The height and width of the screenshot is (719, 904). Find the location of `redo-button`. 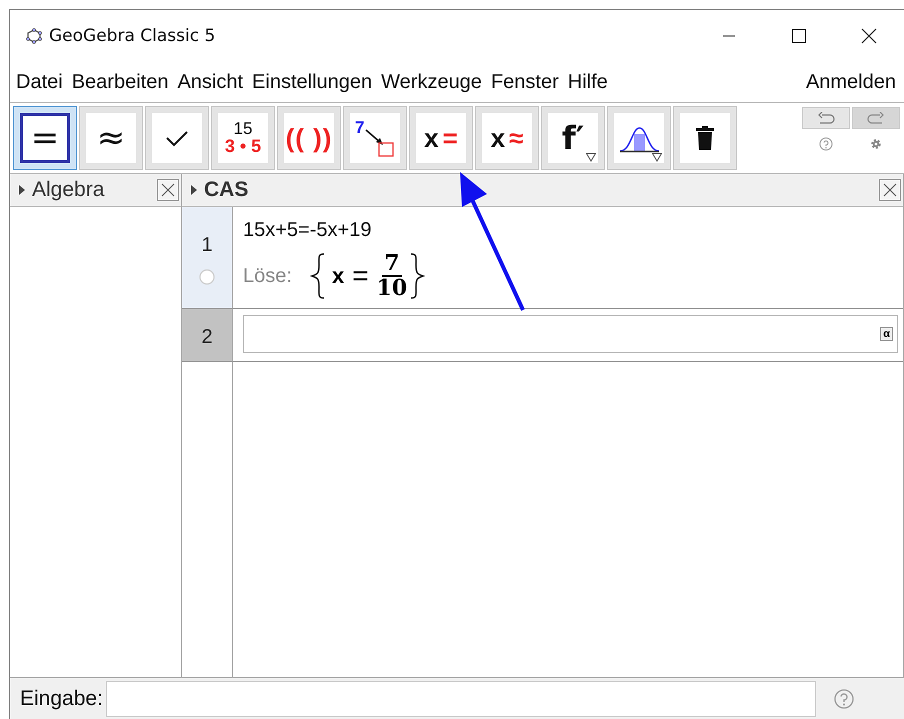

redo-button is located at coordinates (876, 118).